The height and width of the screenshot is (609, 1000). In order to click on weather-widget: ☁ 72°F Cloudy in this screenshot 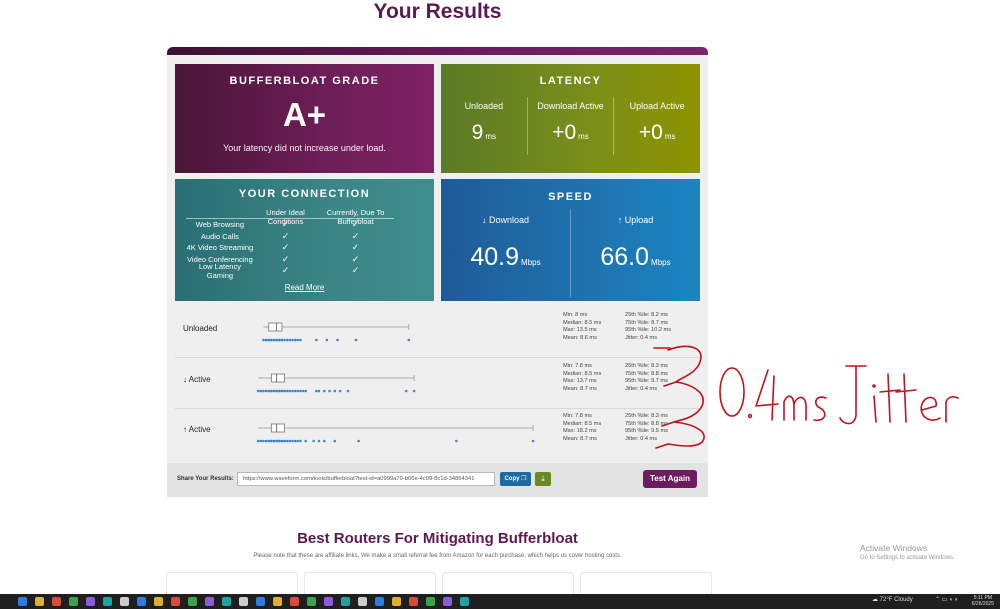, I will do `click(892, 599)`.